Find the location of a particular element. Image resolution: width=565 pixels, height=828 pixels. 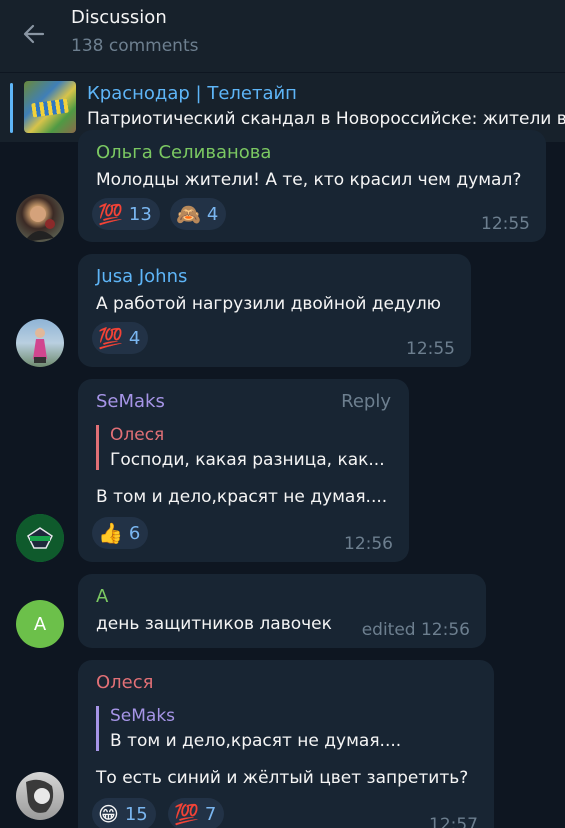

grinning-face-icon: 😁 is located at coordinates (108, 814).